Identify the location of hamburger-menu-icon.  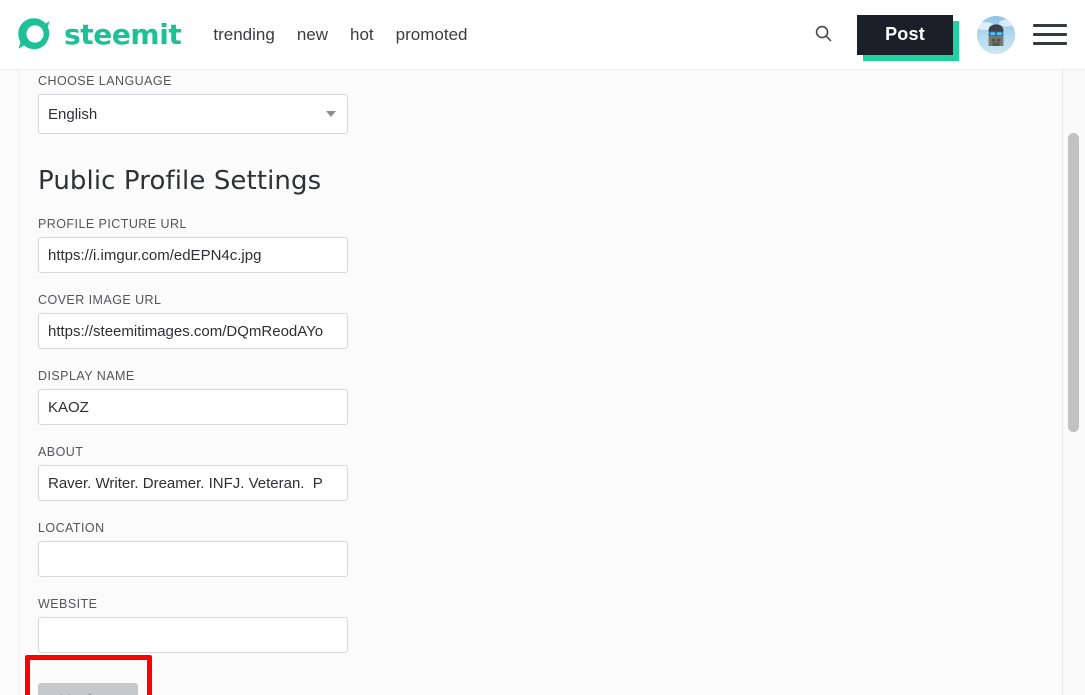
(1050, 35).